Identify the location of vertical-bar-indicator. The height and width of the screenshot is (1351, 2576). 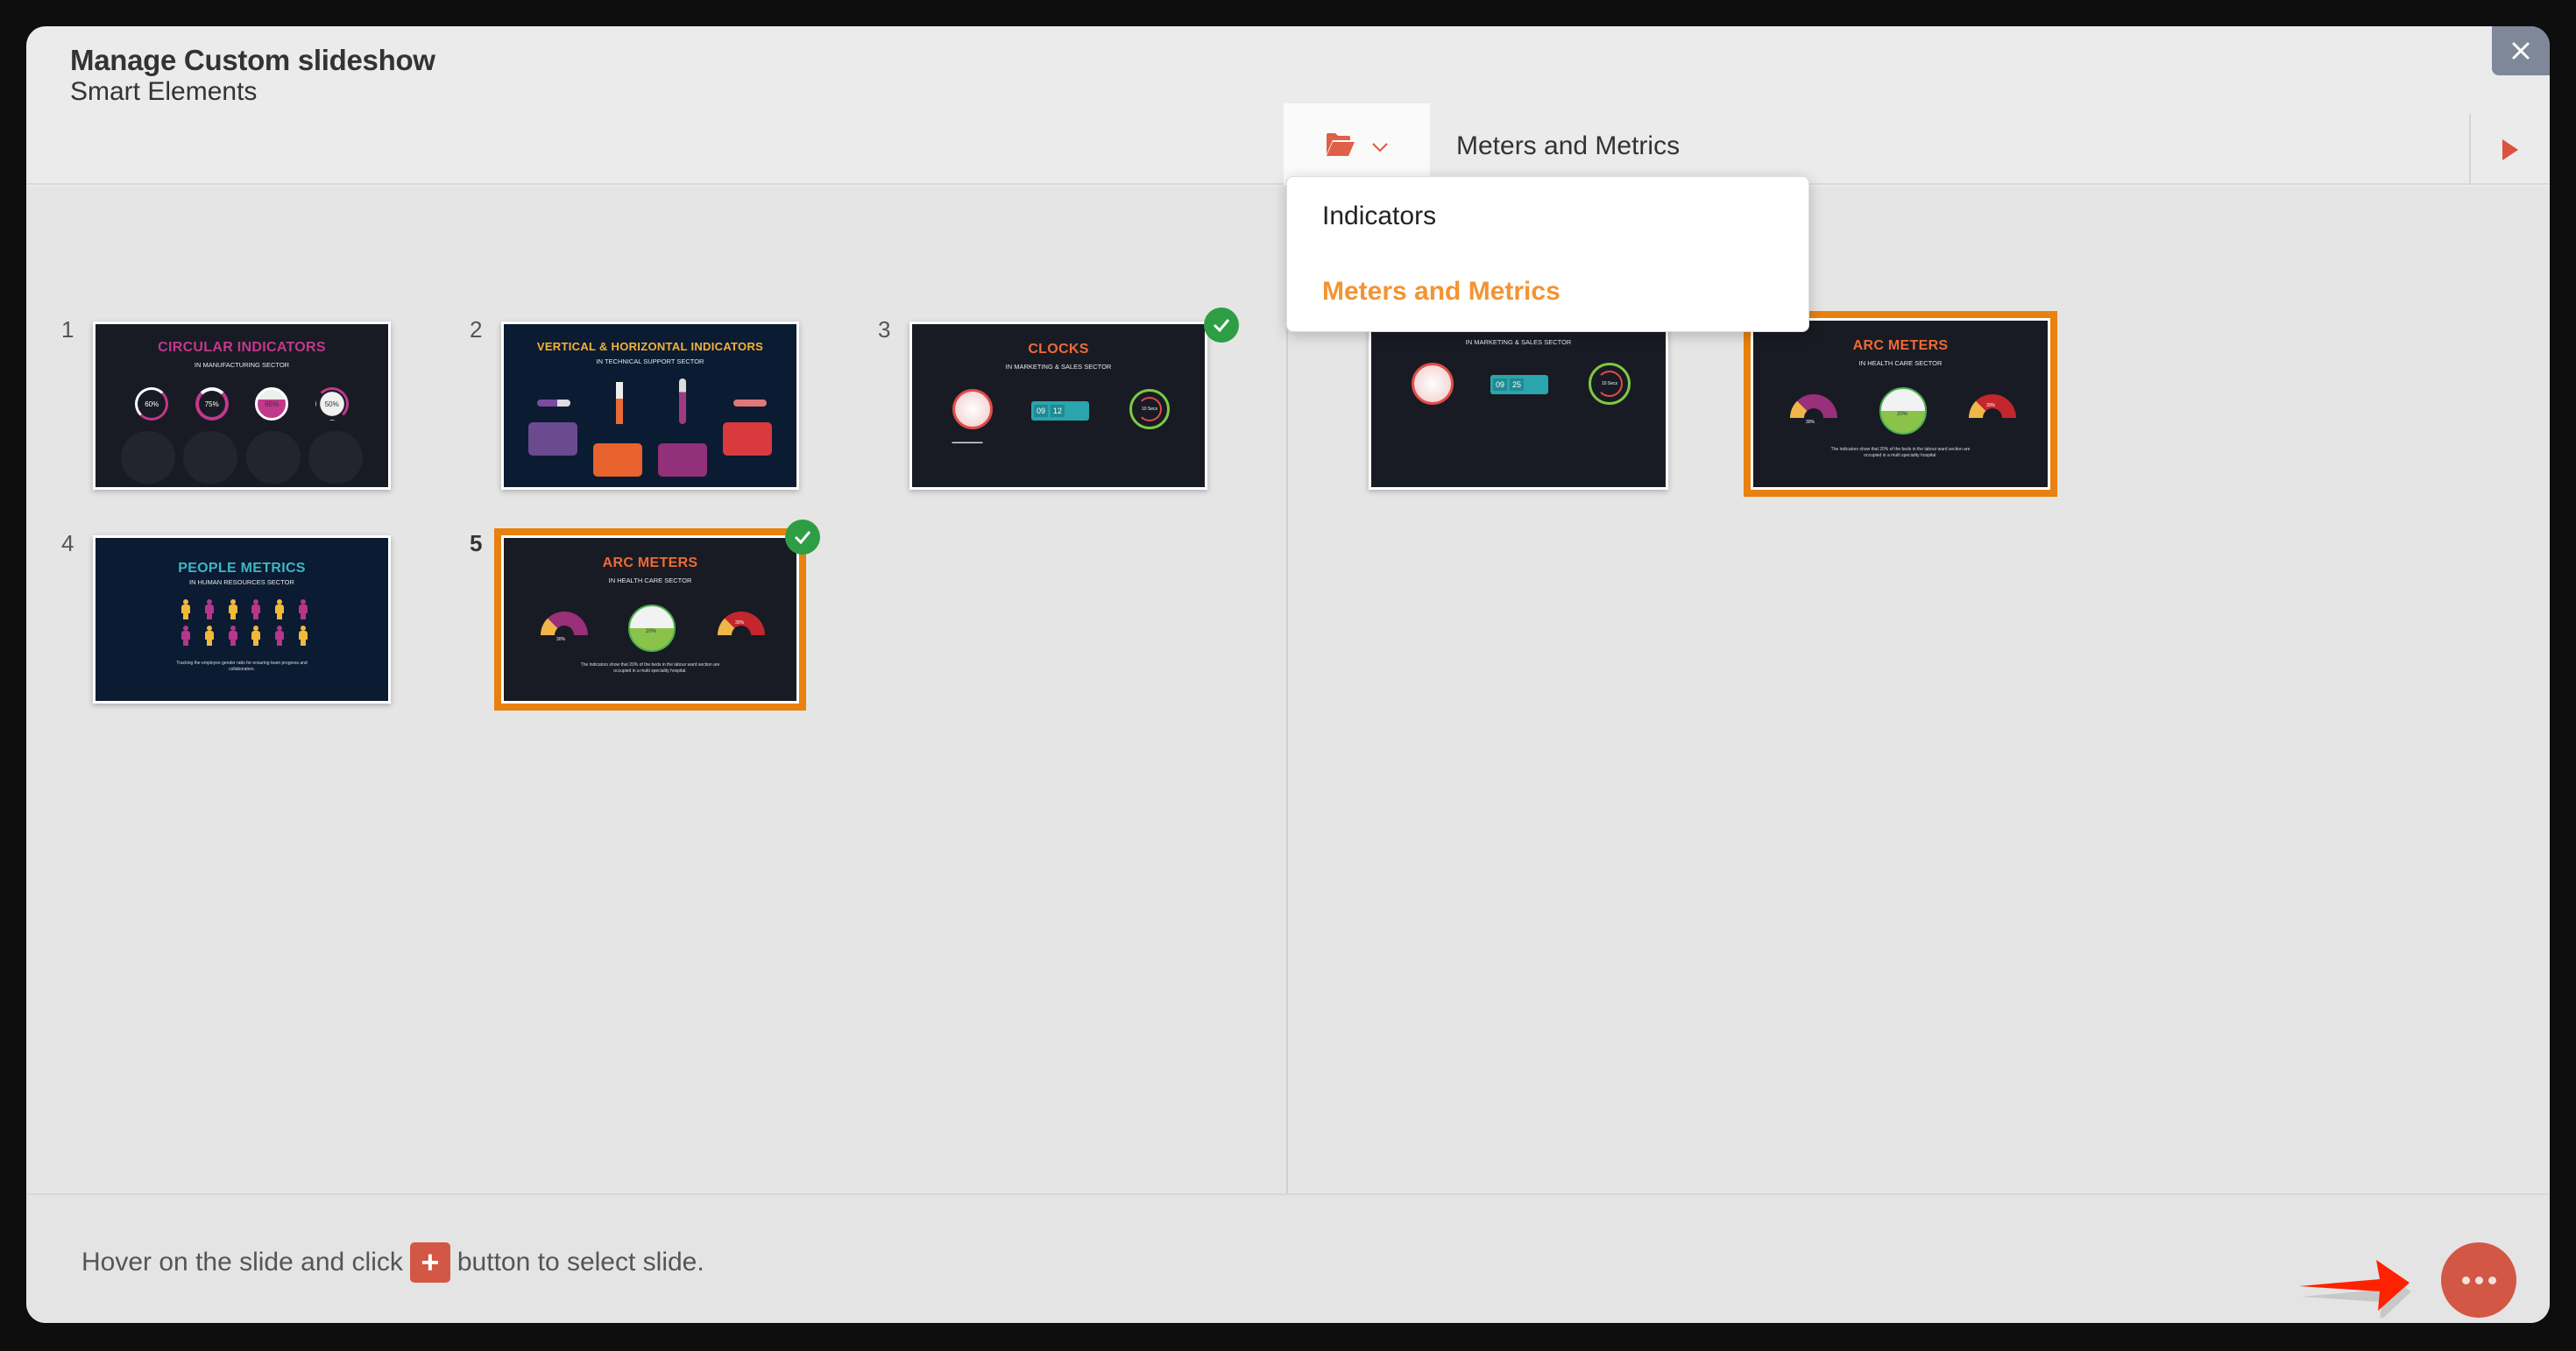
(619, 403).